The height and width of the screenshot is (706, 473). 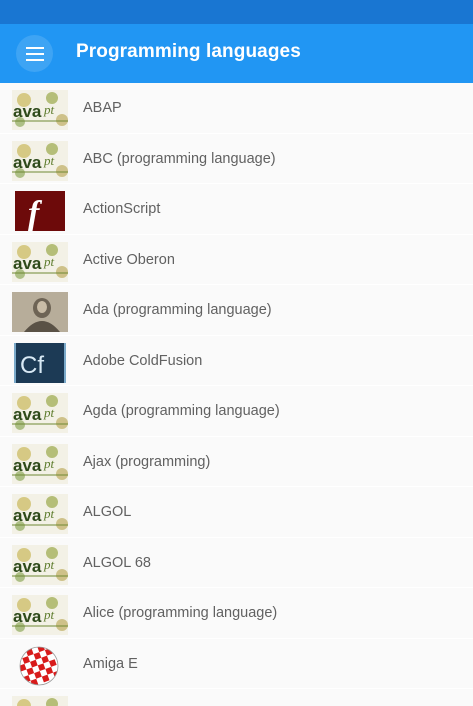 What do you see at coordinates (40, 312) in the screenshot?
I see `ada-portrait-icon` at bounding box center [40, 312].